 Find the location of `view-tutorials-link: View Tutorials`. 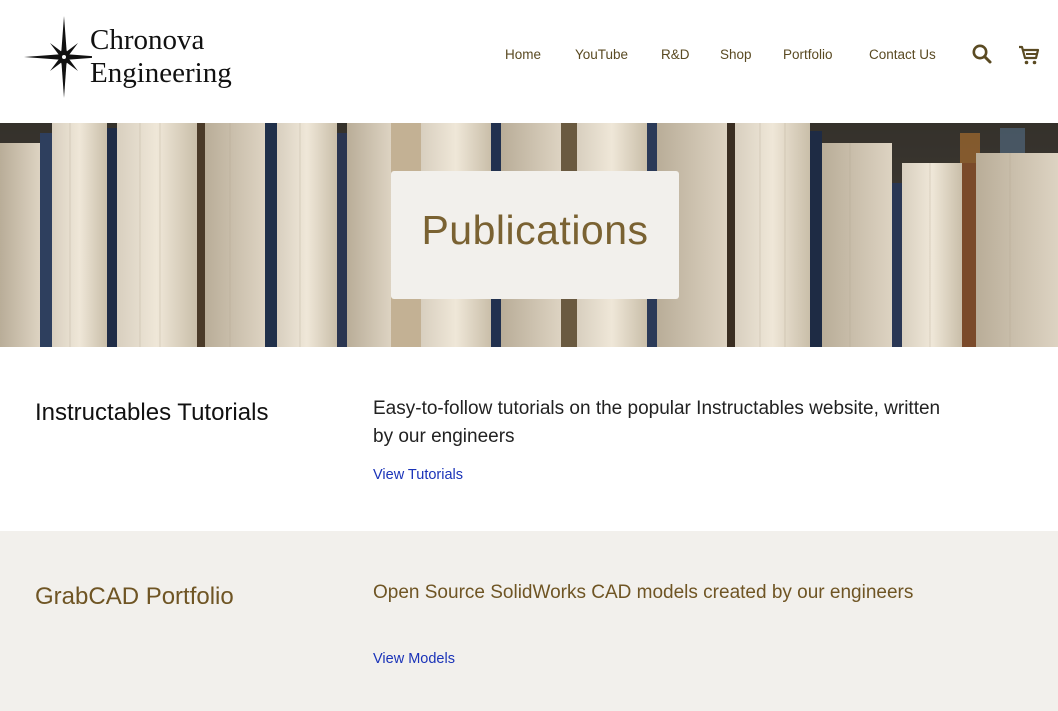

view-tutorials-link: View Tutorials is located at coordinates (418, 475).